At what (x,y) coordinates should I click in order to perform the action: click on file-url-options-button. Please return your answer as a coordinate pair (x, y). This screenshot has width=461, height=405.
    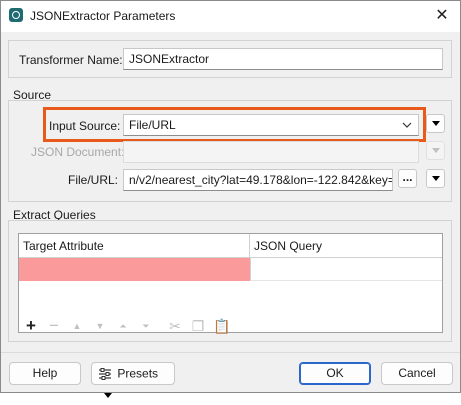
    Looking at the image, I should click on (435, 178).